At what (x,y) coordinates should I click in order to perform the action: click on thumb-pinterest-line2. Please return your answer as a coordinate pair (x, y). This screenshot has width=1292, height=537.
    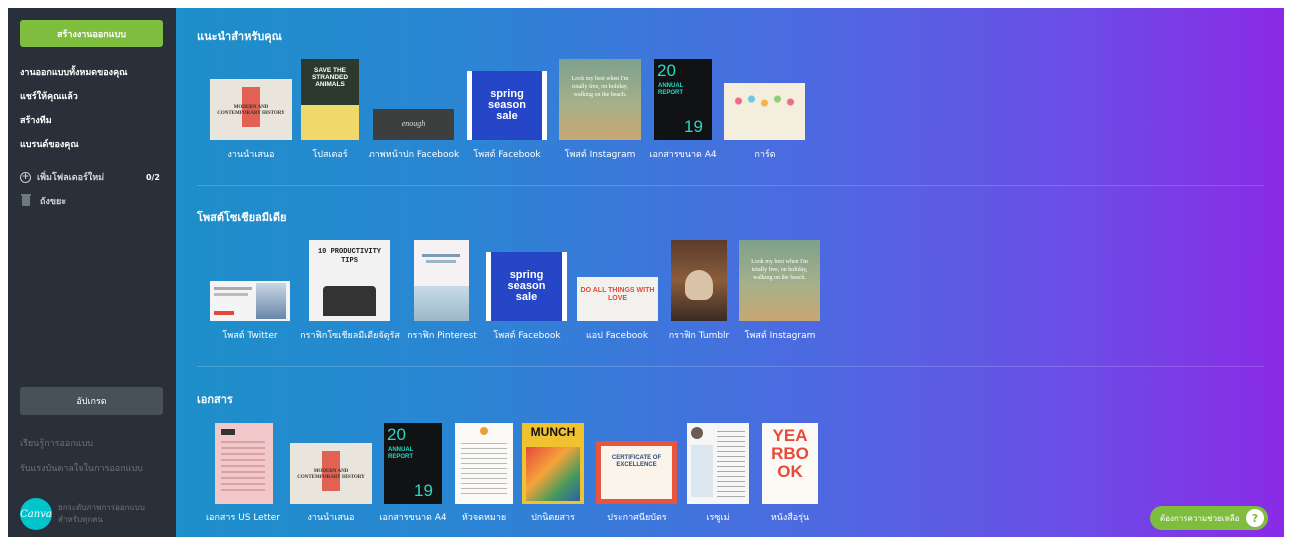
    Looking at the image, I should click on (441, 261).